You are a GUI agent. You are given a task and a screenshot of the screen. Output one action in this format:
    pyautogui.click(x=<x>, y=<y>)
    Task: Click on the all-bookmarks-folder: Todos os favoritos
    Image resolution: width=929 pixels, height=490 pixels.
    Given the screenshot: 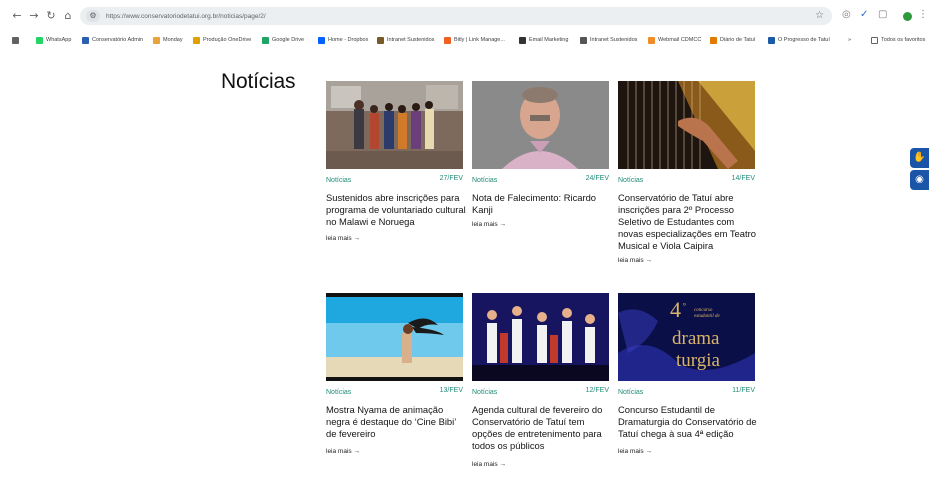 What is the action you would take?
    pyautogui.click(x=898, y=40)
    